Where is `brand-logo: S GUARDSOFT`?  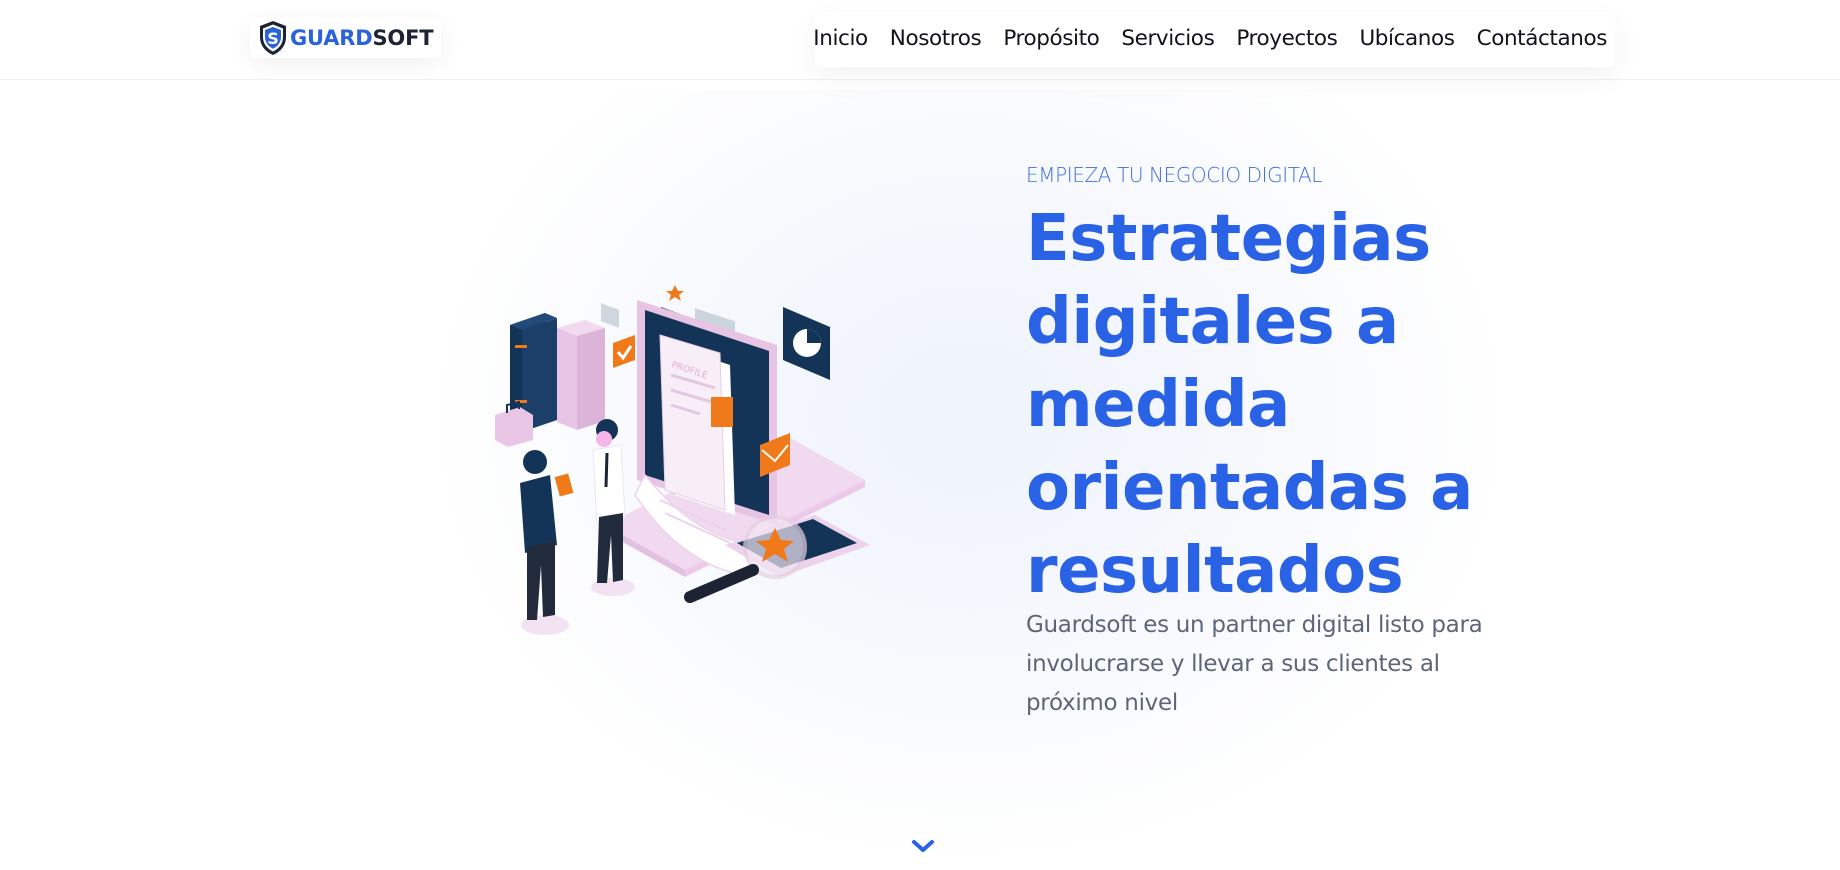 brand-logo: S GUARDSOFT is located at coordinates (345, 38).